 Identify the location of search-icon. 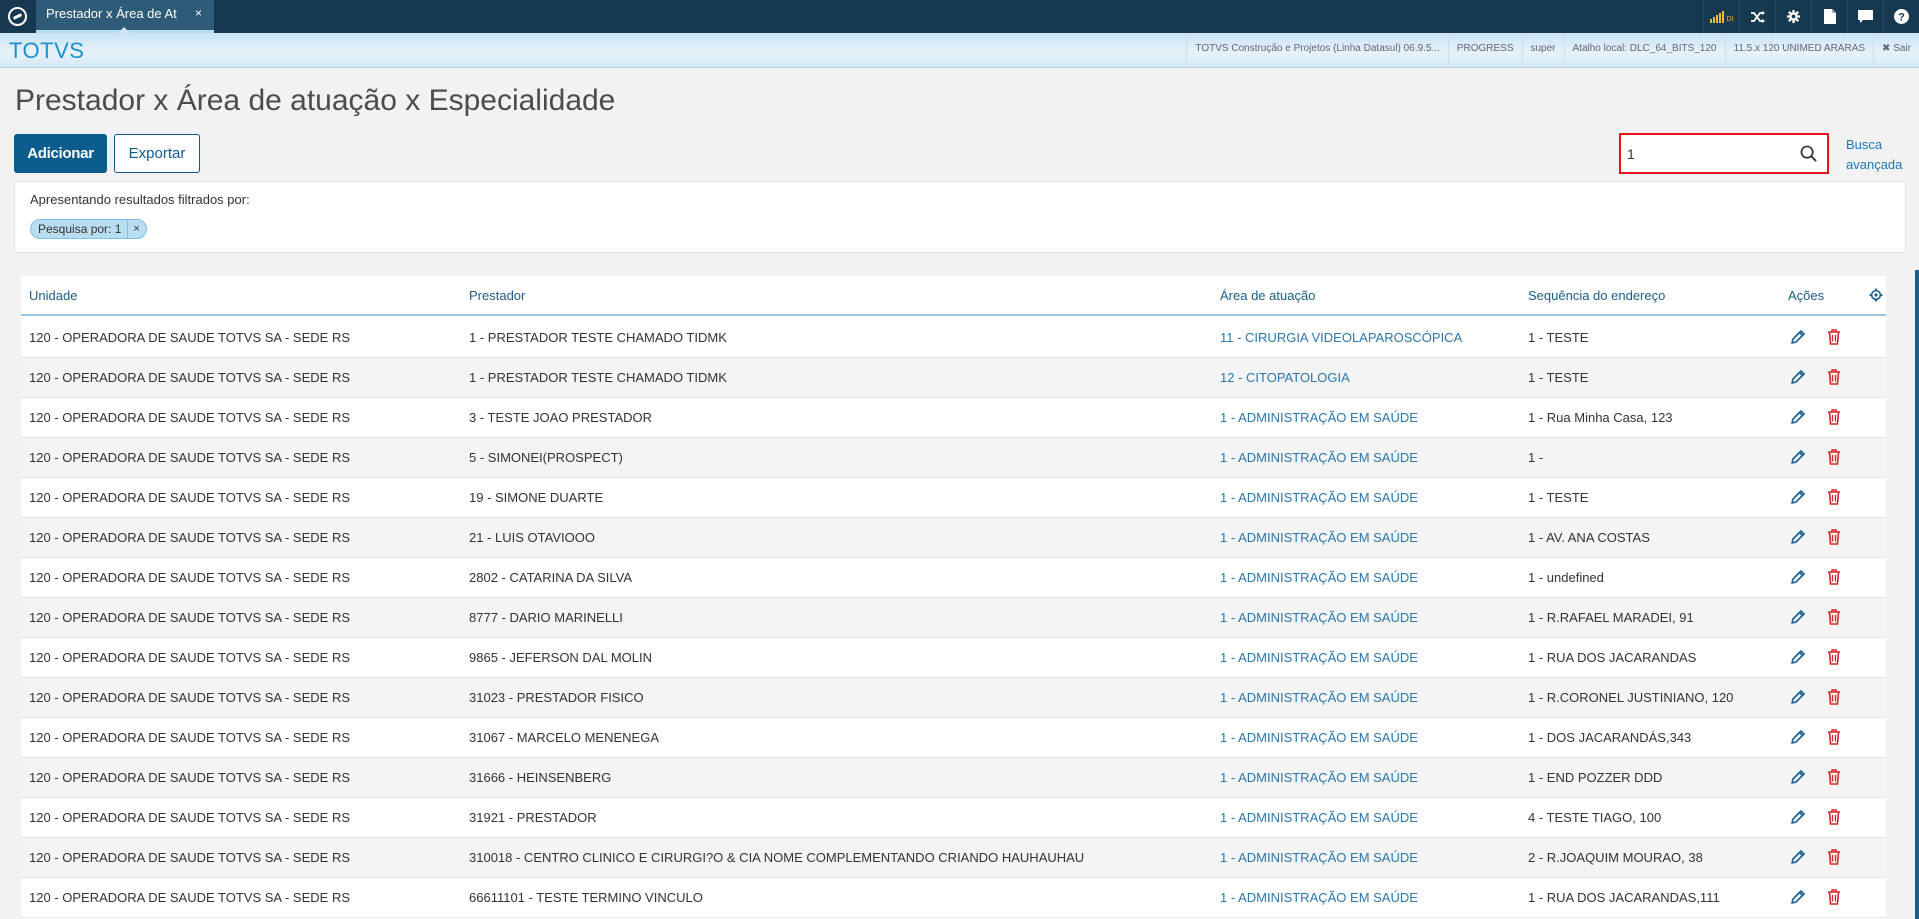
(1808, 153).